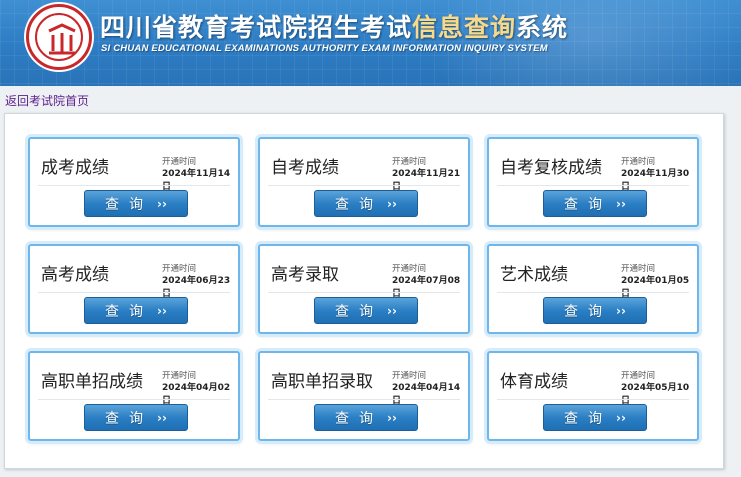  I want to click on open-date: 2024年05月10日, so click(655, 394).